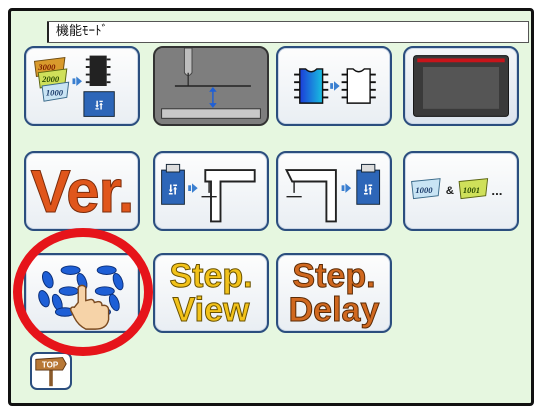 The width and height of the screenshot is (542, 412). I want to click on usb-to-machine-button: ⭿, so click(211, 191).